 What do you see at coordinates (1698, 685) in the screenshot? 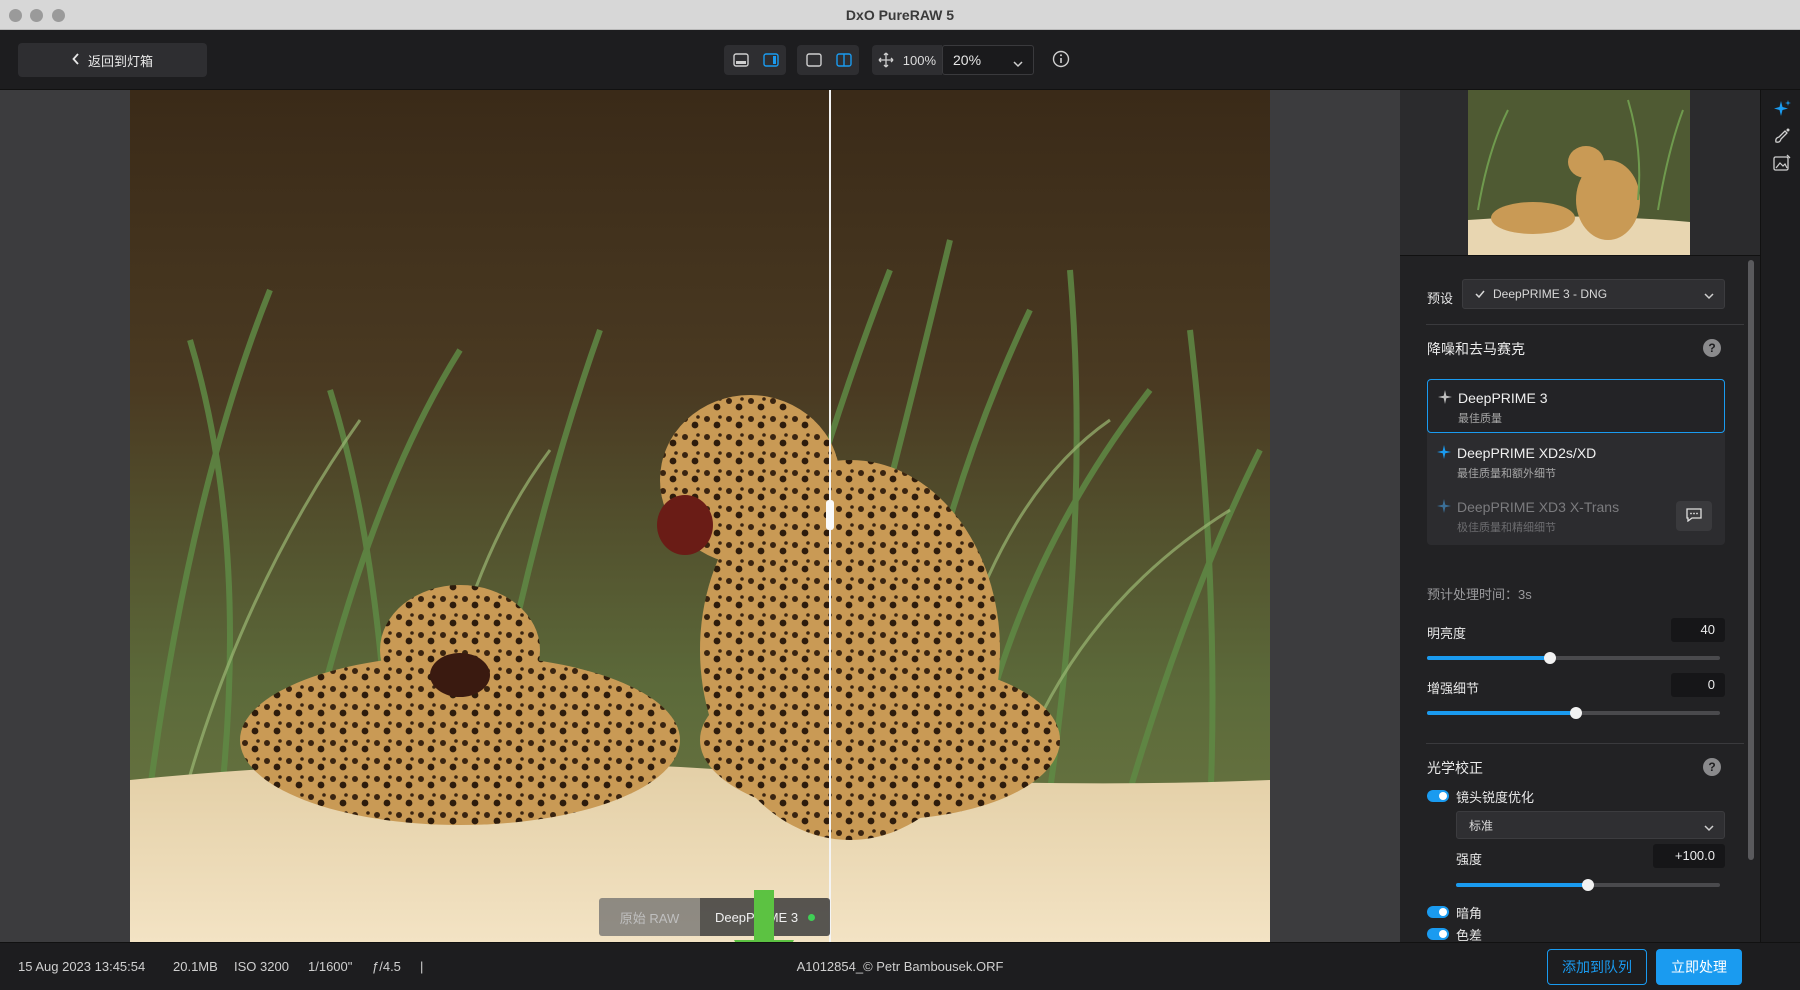
I see `detail-value-input: 0` at bounding box center [1698, 685].